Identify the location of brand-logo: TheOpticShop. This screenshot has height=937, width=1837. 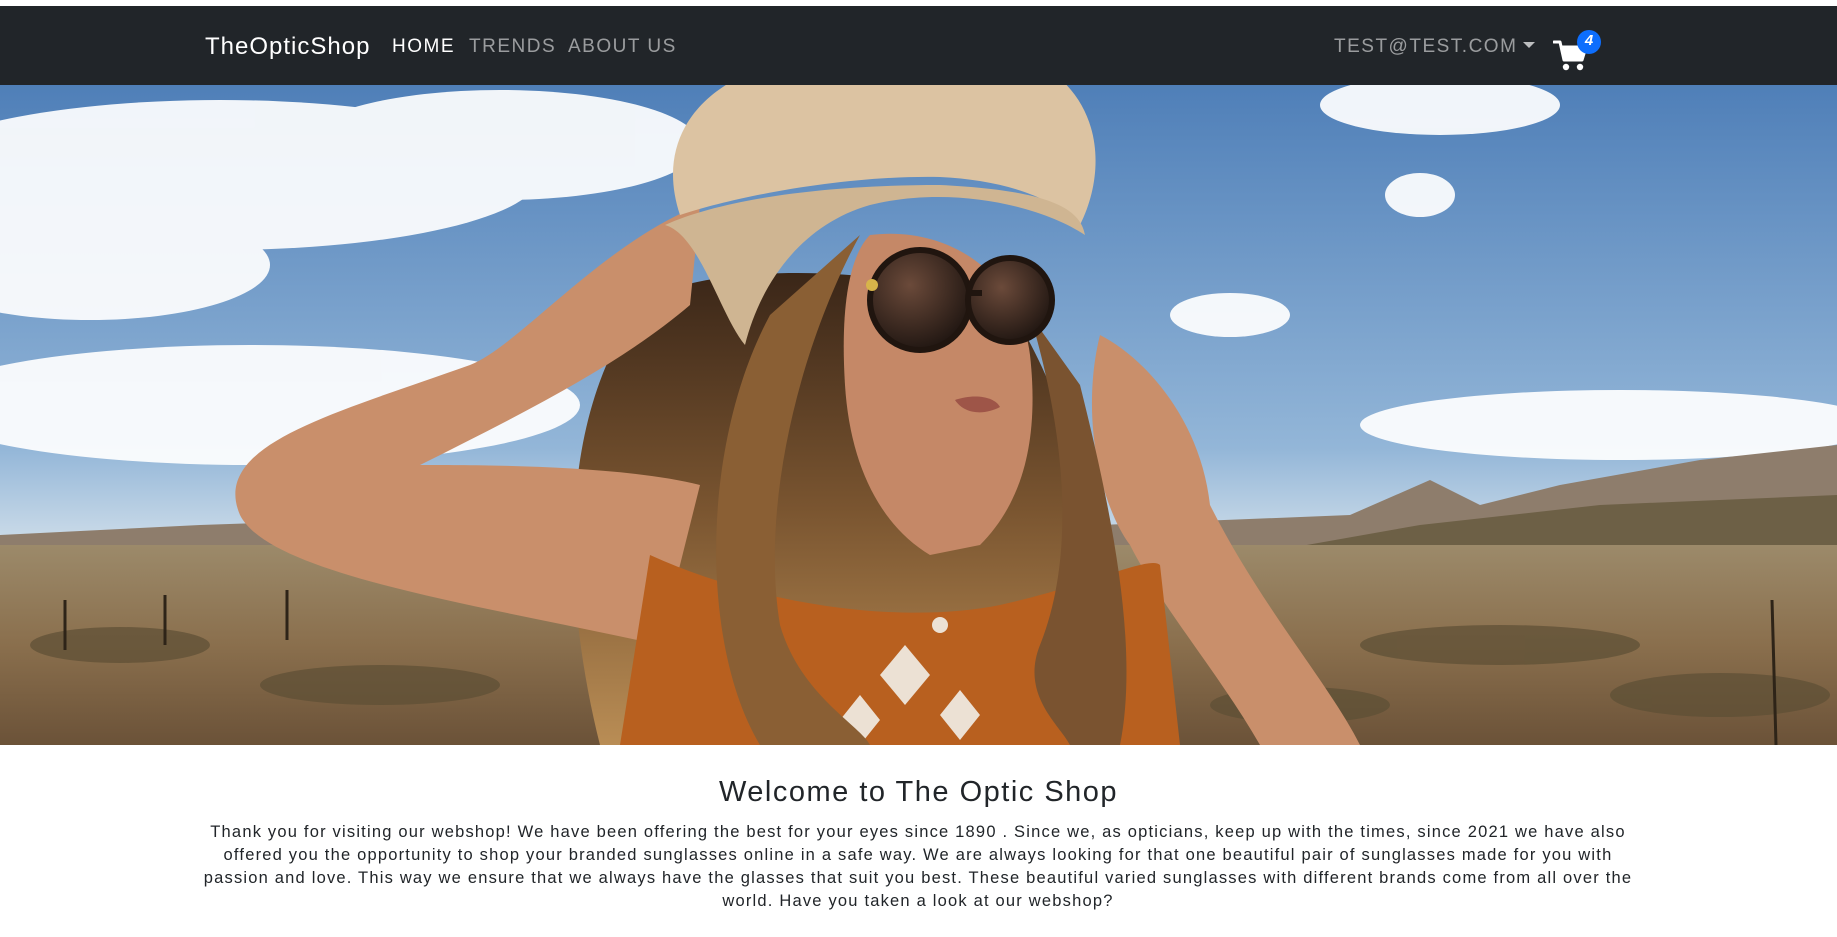
(287, 47).